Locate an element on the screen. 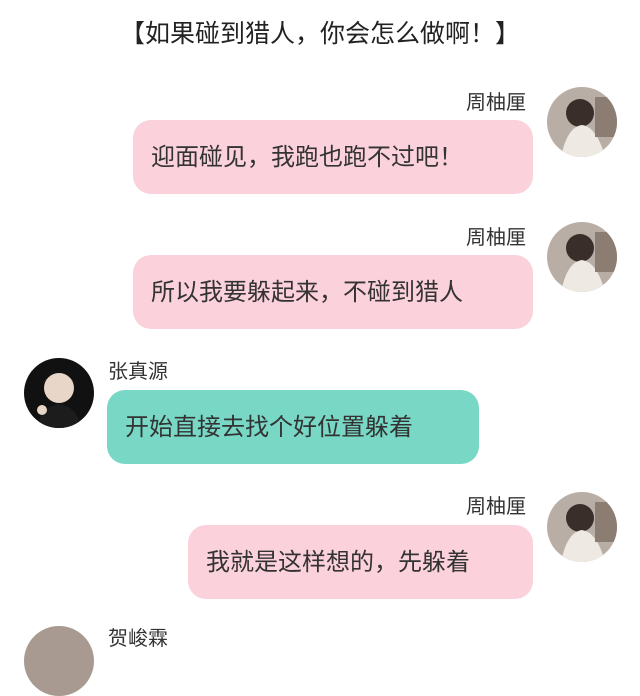 This screenshot has width=640, height=696. message-bubble: 我就是这样想的，先躲着 is located at coordinates (360, 562).